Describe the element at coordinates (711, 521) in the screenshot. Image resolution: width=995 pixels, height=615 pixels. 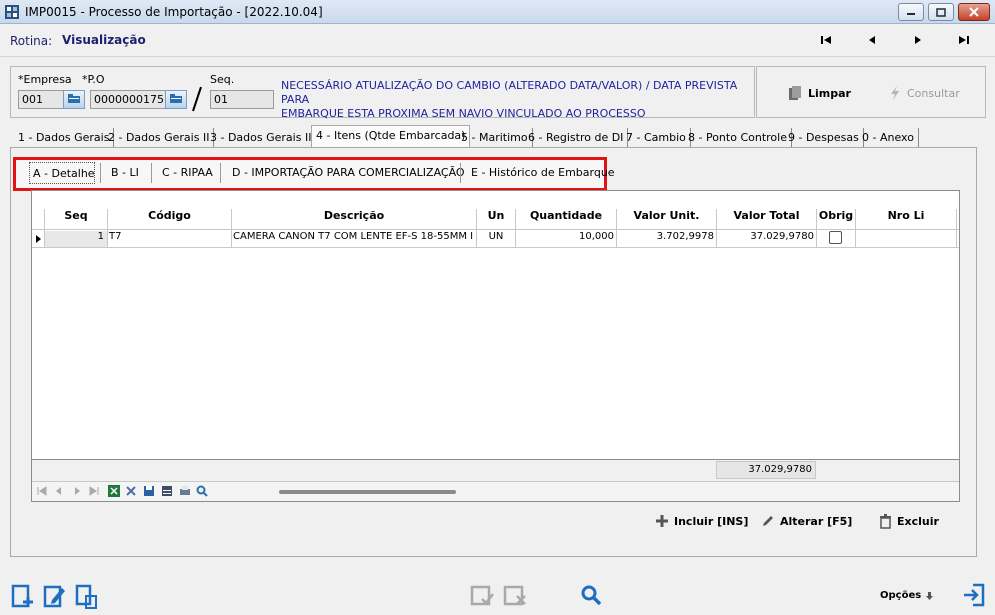
I see `incluir-label: Incluir [INS]` at that location.